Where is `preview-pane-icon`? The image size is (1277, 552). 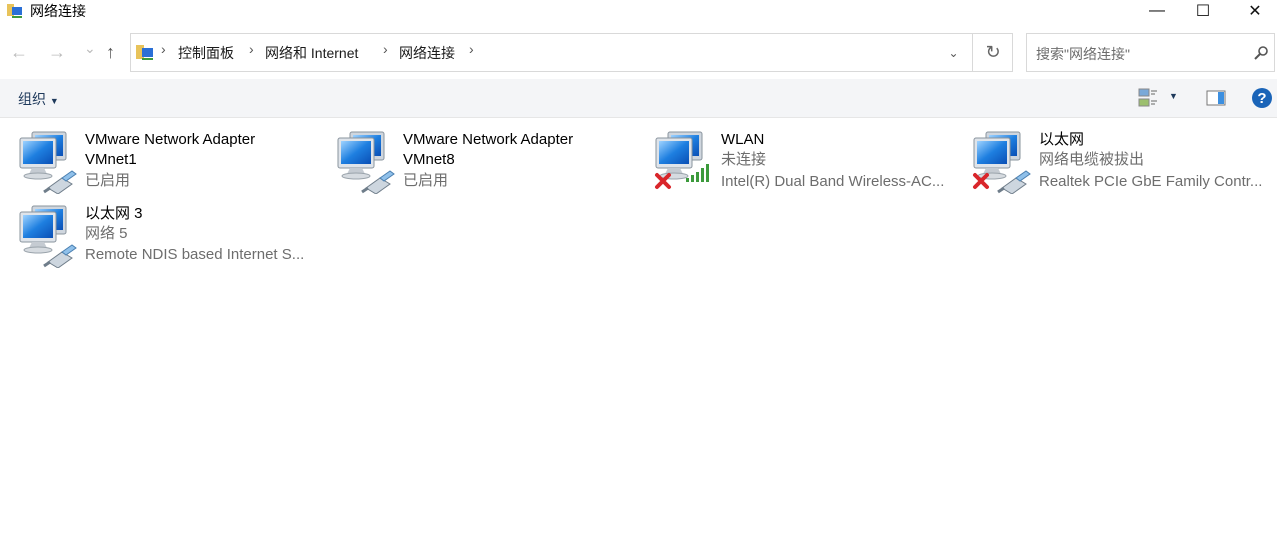
preview-pane-icon is located at coordinates (1216, 98).